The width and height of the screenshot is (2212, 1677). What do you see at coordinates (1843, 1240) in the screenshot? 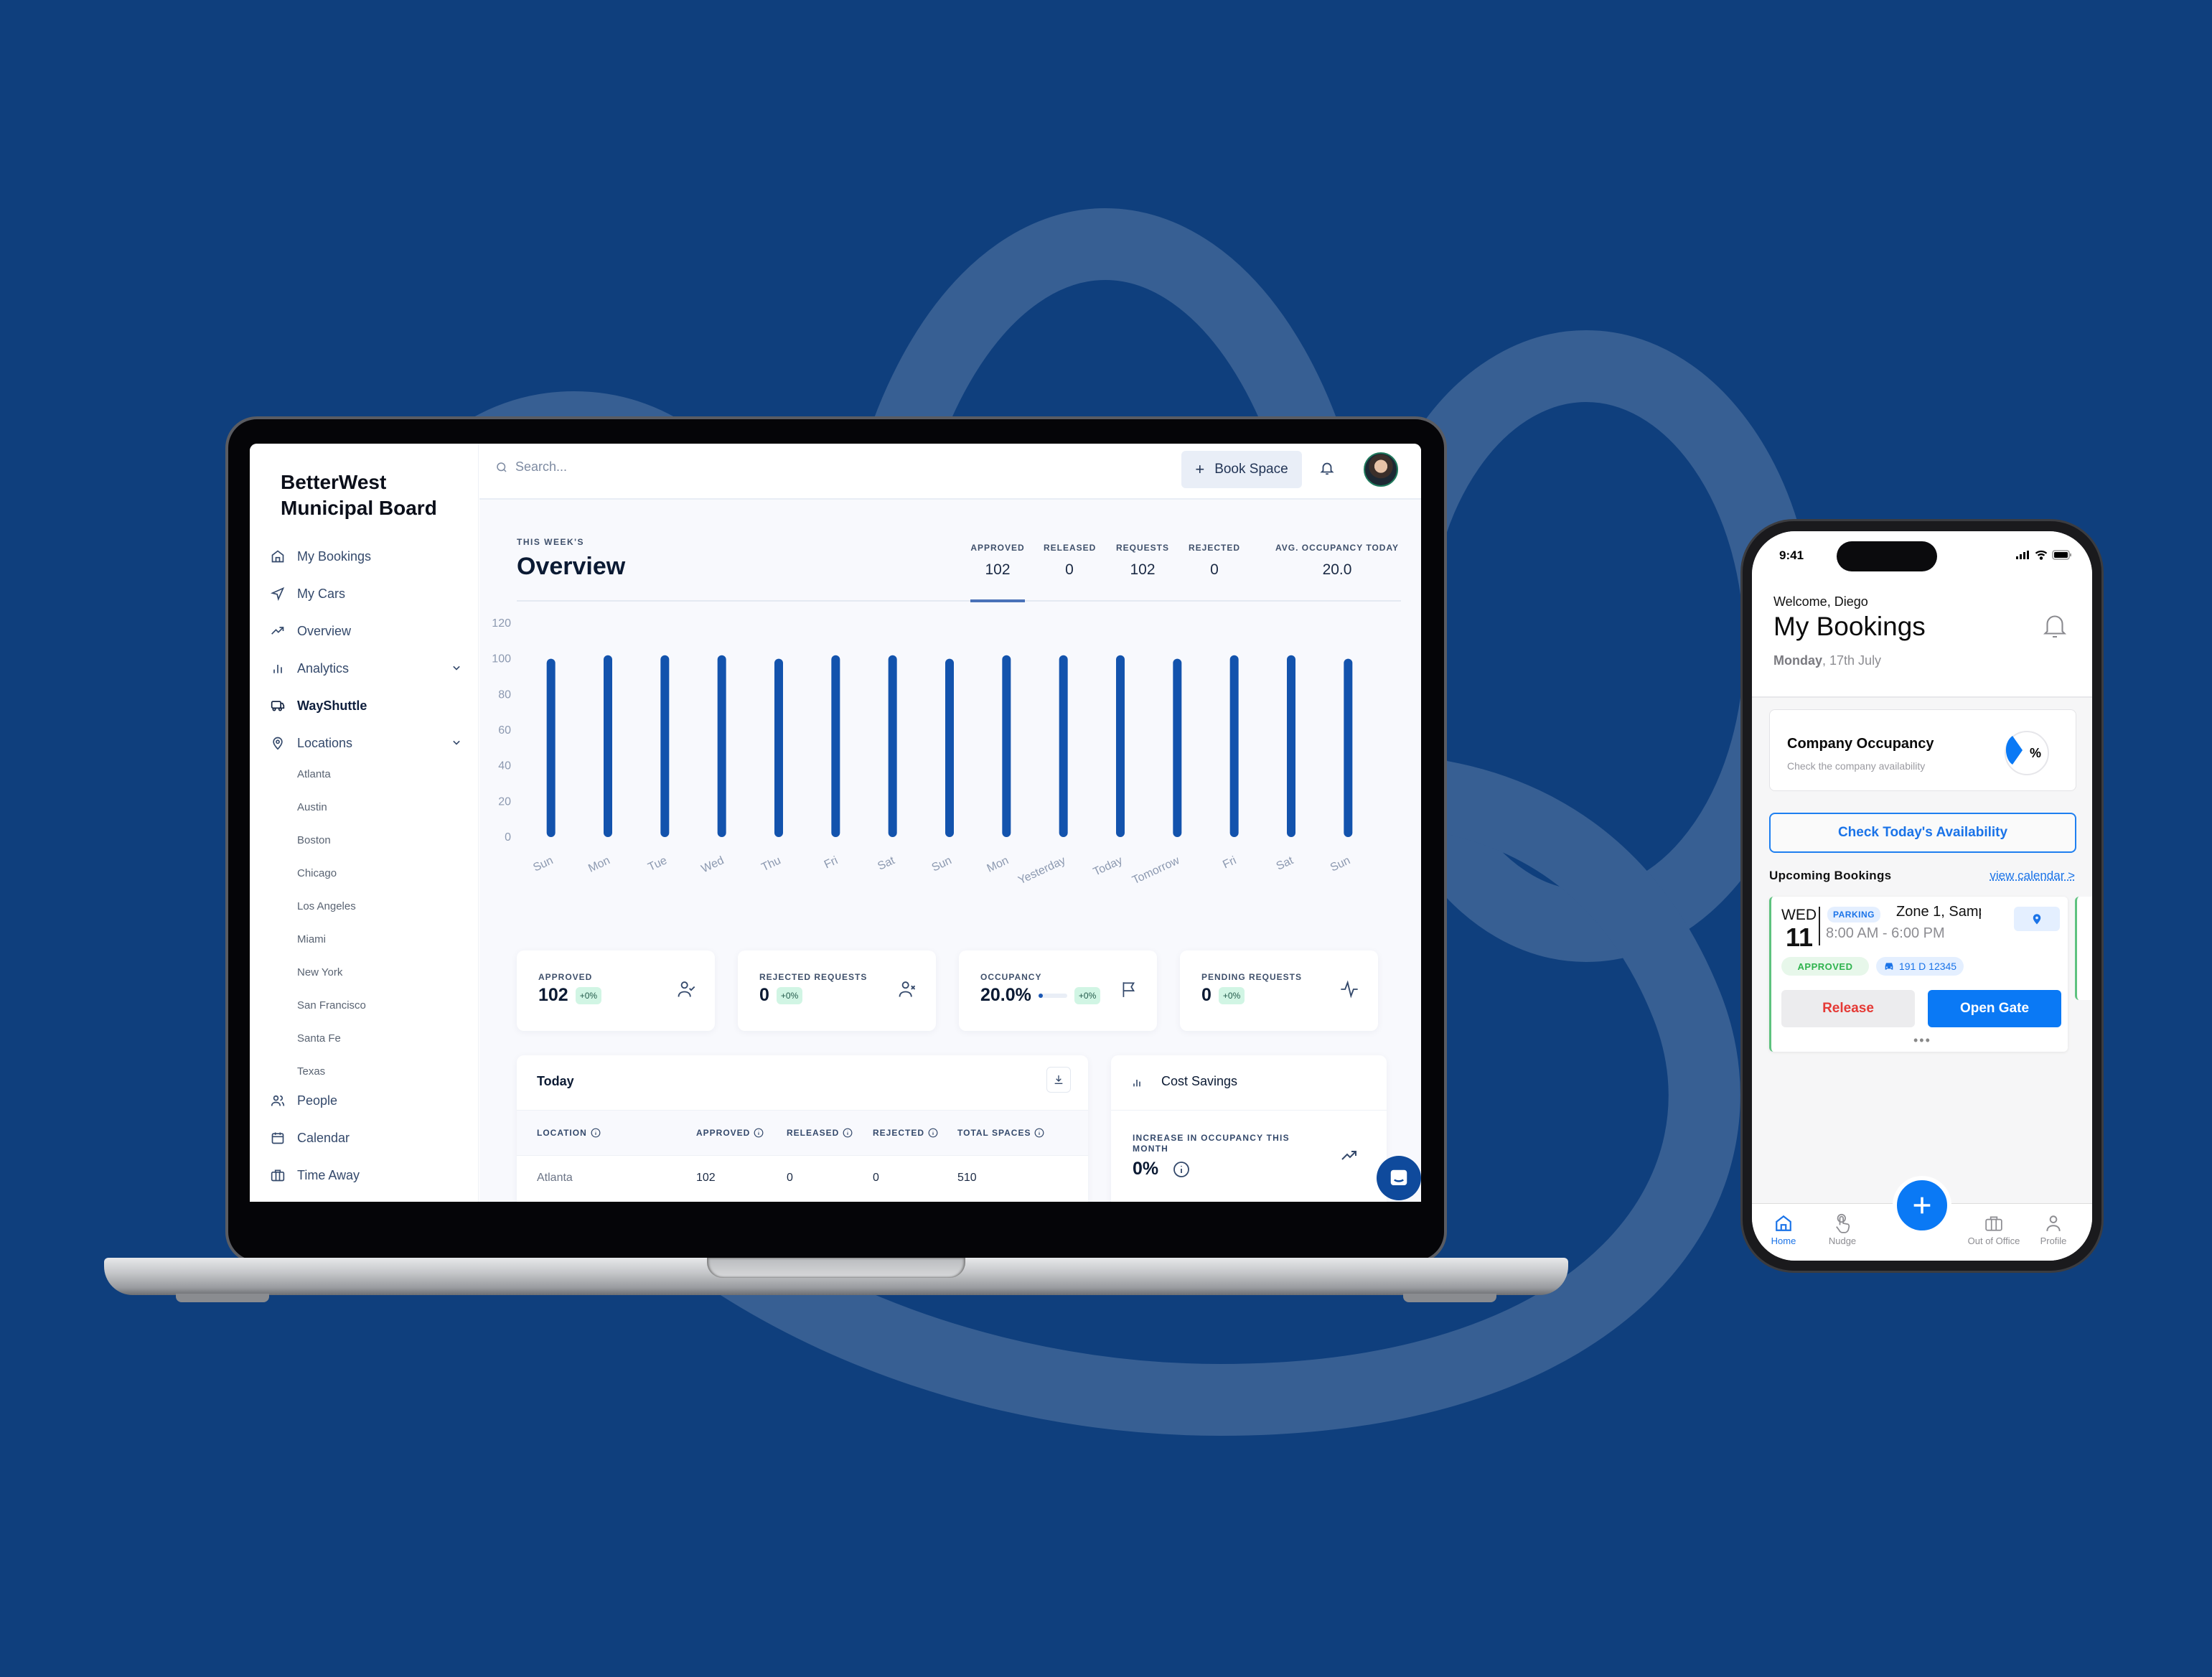
I see `tab-label: Nudge` at bounding box center [1843, 1240].